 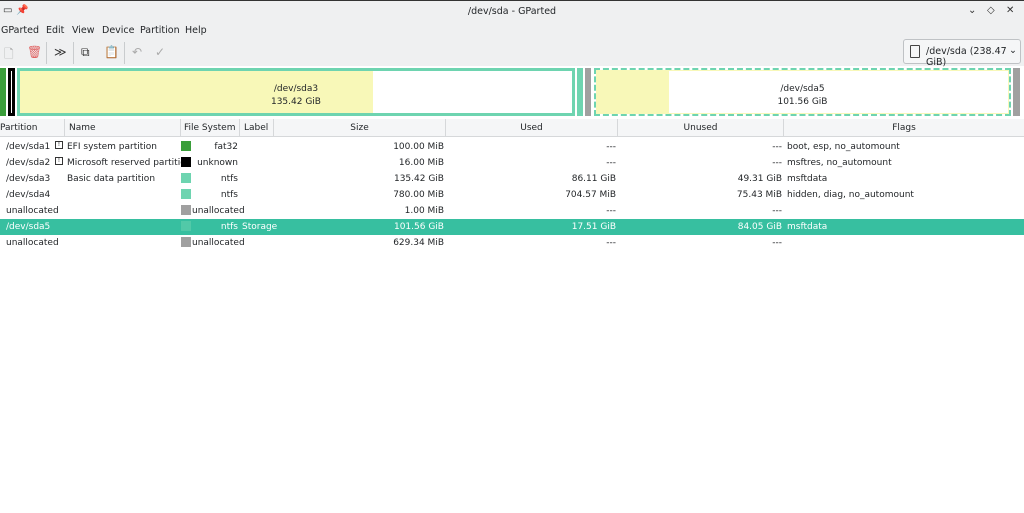 I want to click on map-sda5-size: 101.56 GiB, so click(x=802, y=102).